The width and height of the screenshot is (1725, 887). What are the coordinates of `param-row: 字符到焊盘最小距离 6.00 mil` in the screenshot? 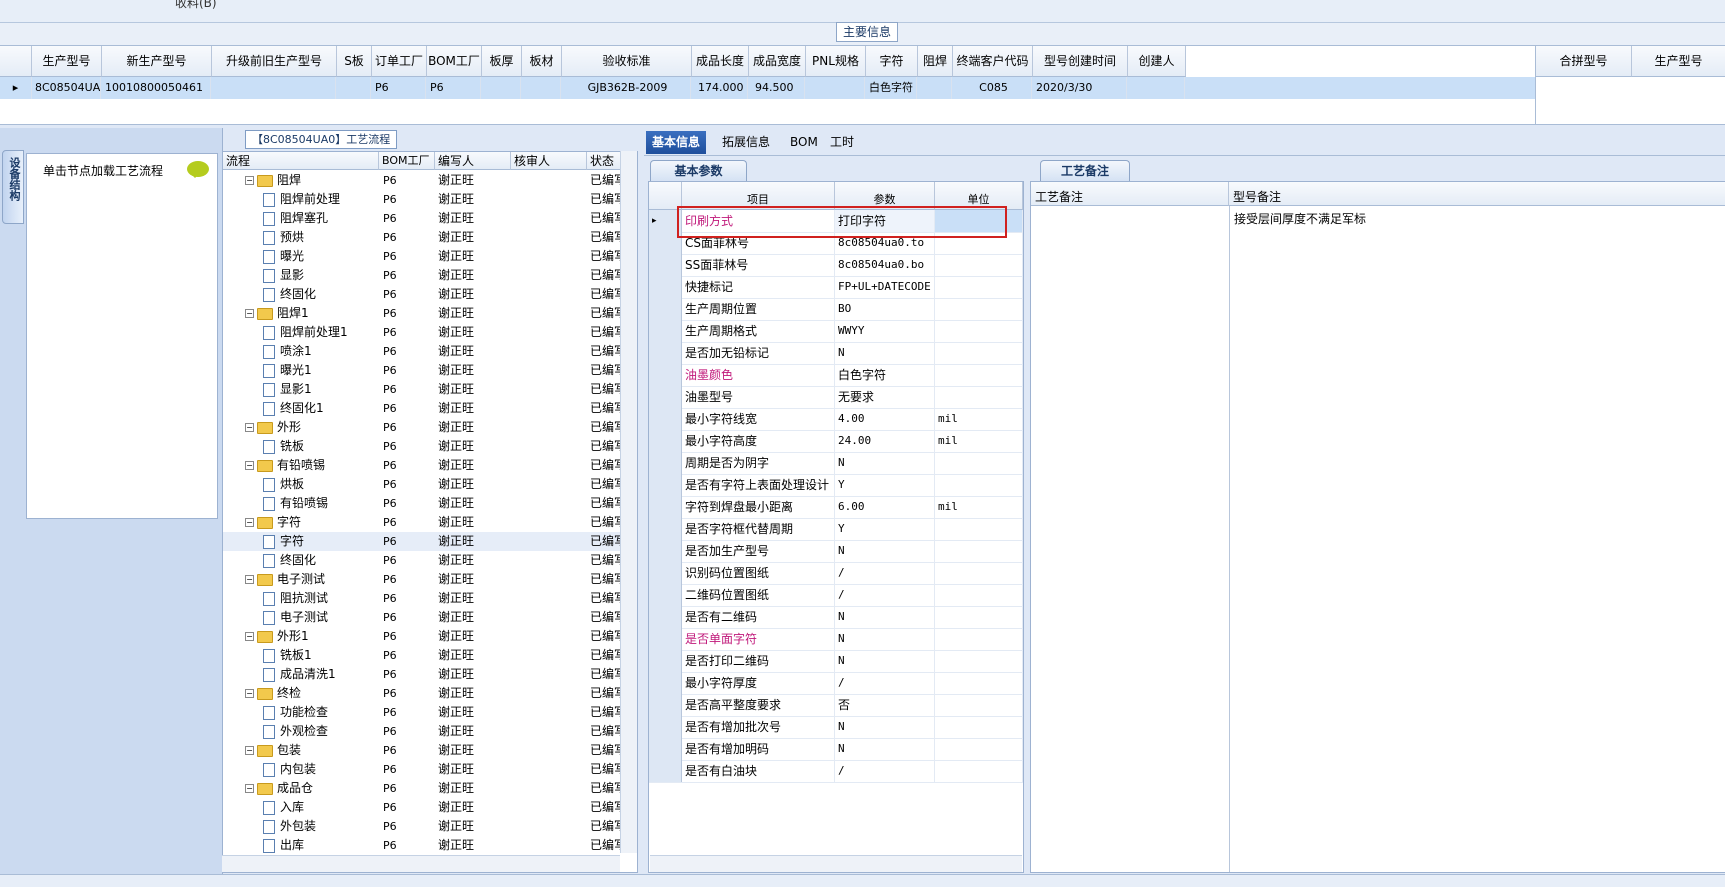 It's located at (836, 507).